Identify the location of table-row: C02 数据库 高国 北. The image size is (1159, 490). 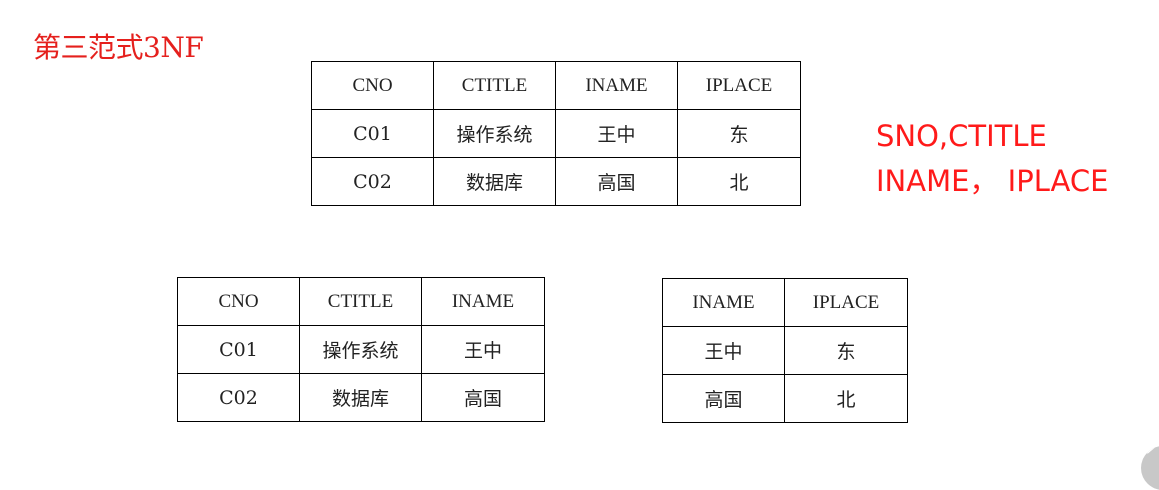
(556, 181).